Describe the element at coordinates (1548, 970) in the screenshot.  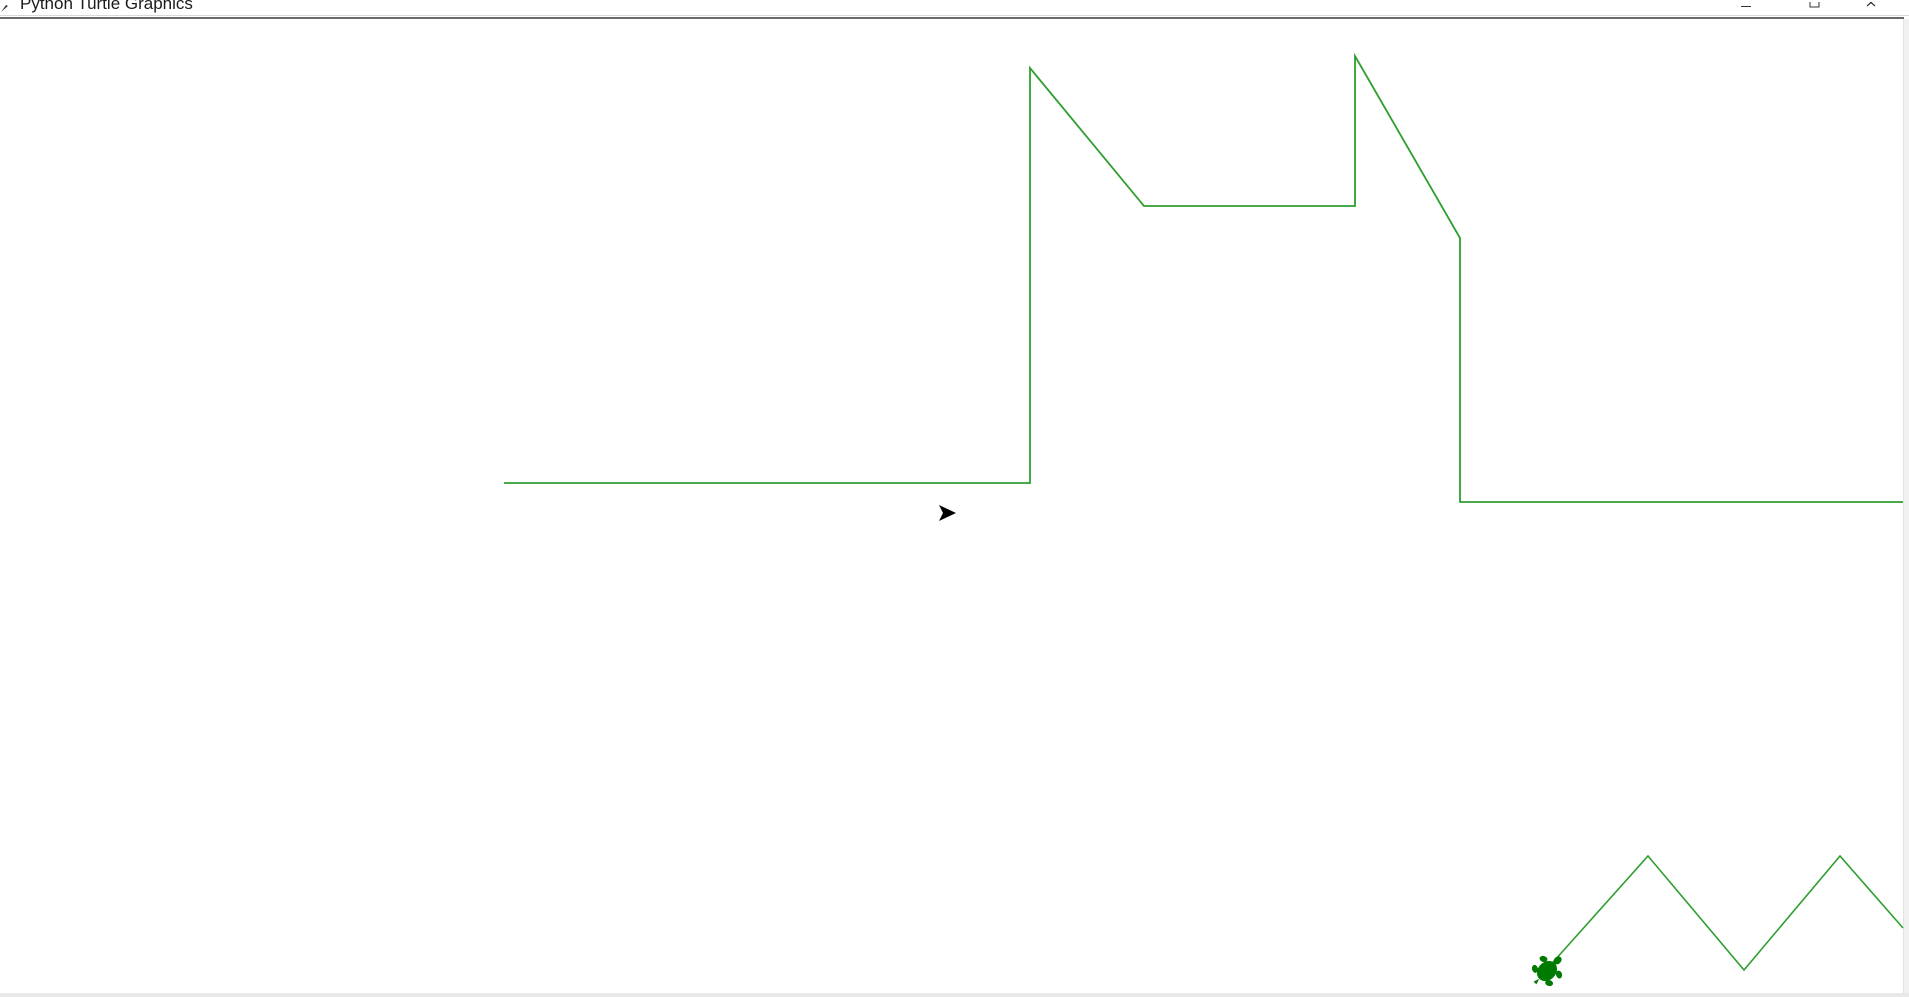
I see `turtle-icon` at that location.